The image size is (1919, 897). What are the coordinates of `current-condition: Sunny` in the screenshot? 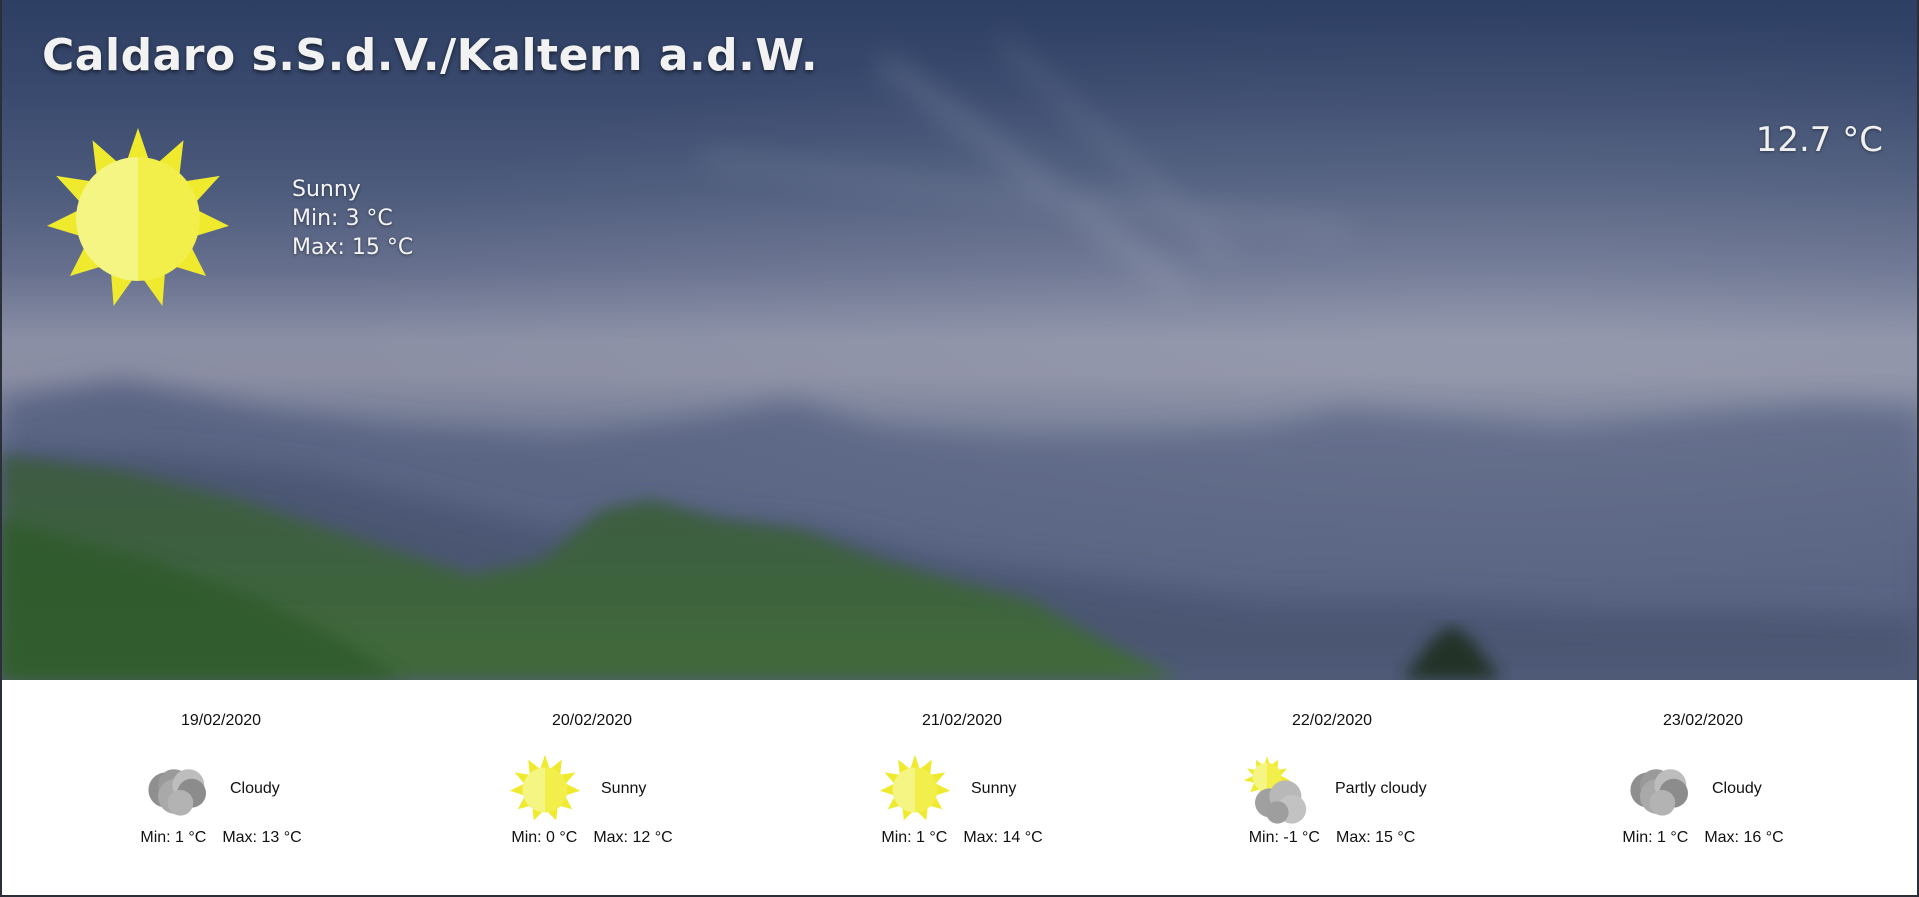 It's located at (326, 189).